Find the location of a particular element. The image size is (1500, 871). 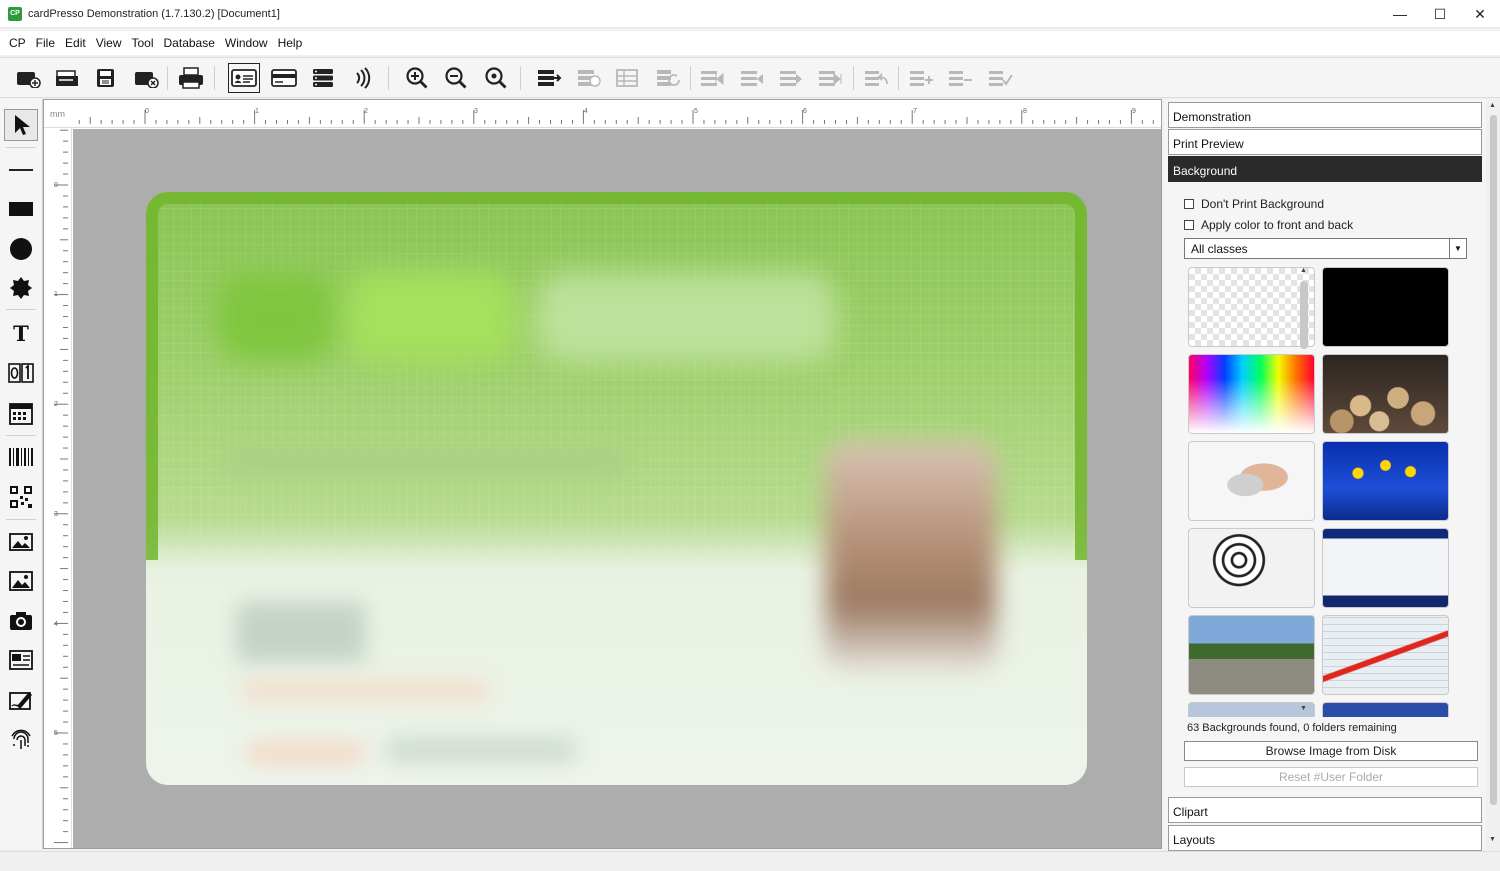

delete-record-button is located at coordinates (960, 78).